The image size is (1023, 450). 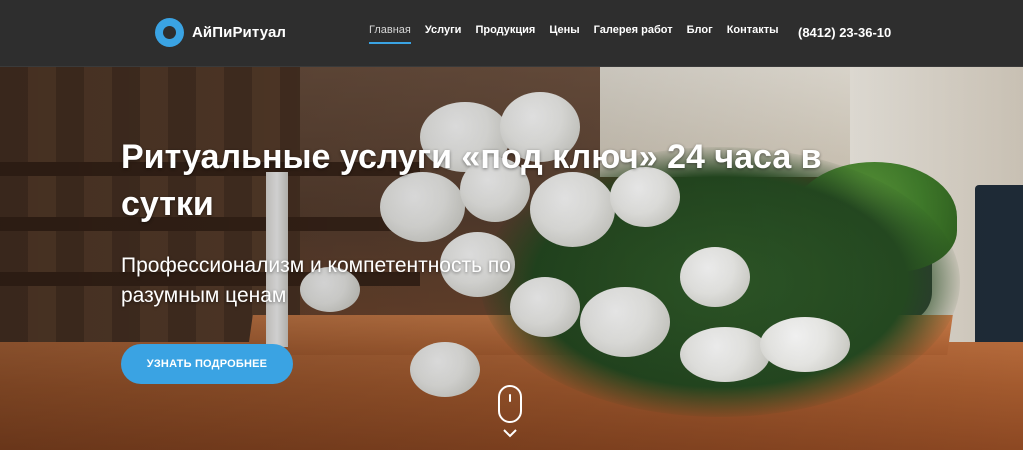 What do you see at coordinates (207, 364) in the screenshot?
I see `learn-more-button: УЗНАТЬ ПОДРОБНЕЕ` at bounding box center [207, 364].